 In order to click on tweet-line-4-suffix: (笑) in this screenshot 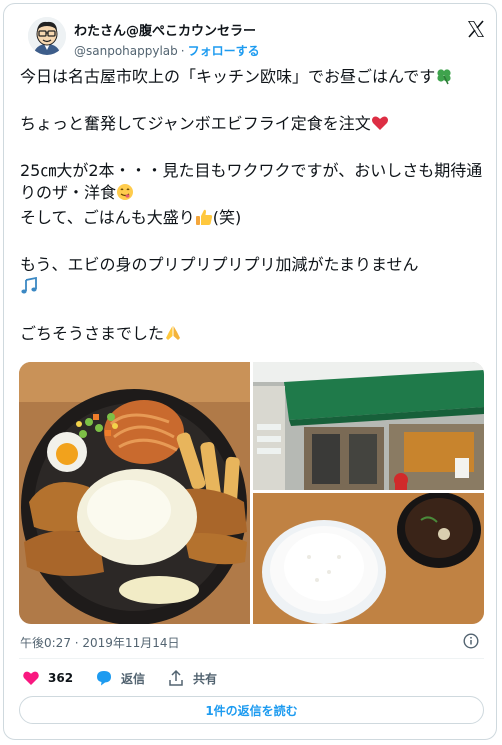, I will do `click(227, 217)`.